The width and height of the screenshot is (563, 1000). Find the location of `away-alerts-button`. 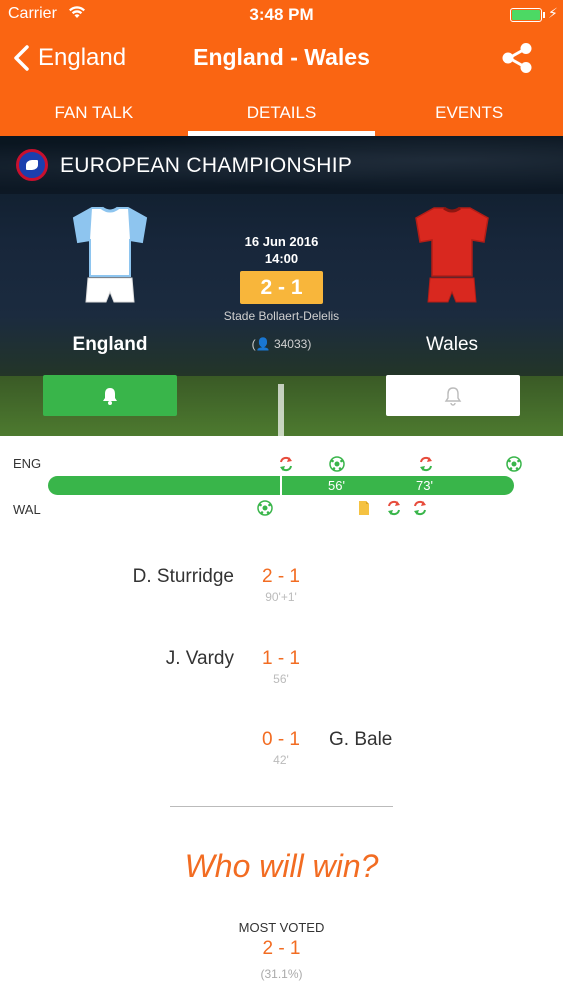

away-alerts-button is located at coordinates (453, 395).